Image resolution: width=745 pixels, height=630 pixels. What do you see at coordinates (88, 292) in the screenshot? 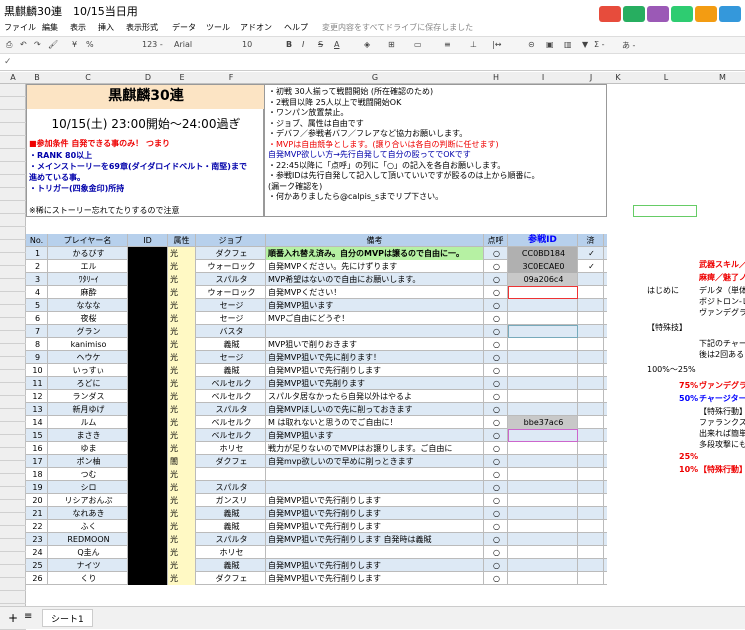
I see `cell-name: 麻酔` at bounding box center [88, 292].